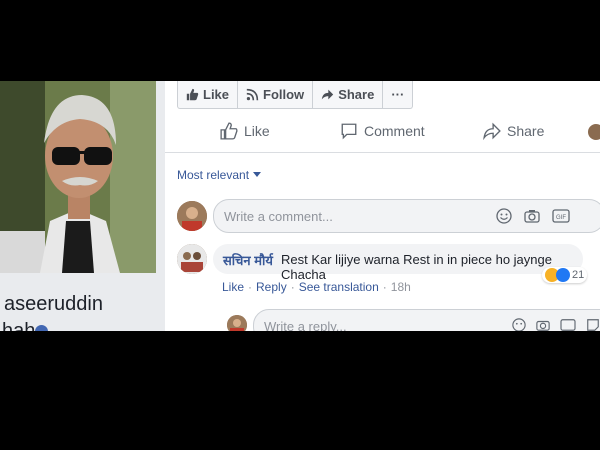 The image size is (600, 450). Describe the element at coordinates (401, 287) in the screenshot. I see `comment-timestamp: 18h` at that location.